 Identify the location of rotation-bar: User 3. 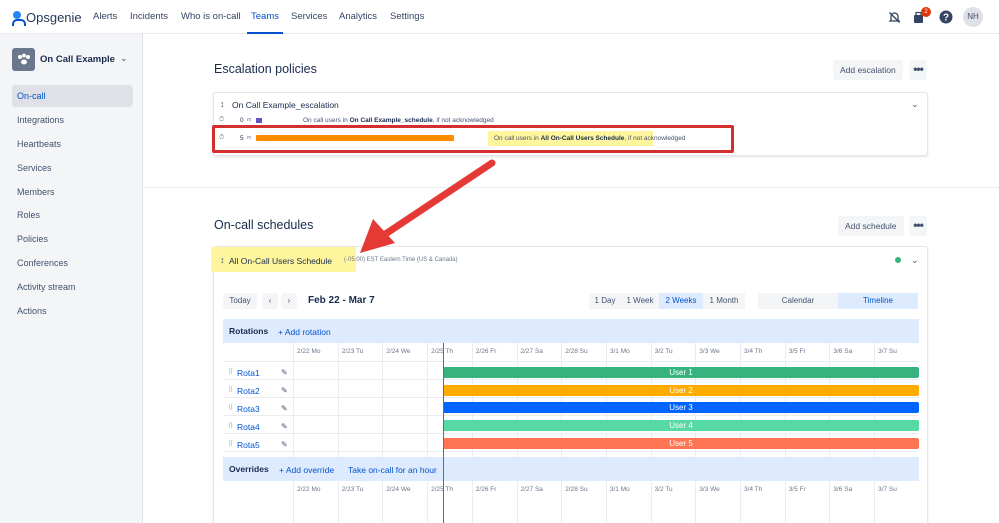
(681, 407).